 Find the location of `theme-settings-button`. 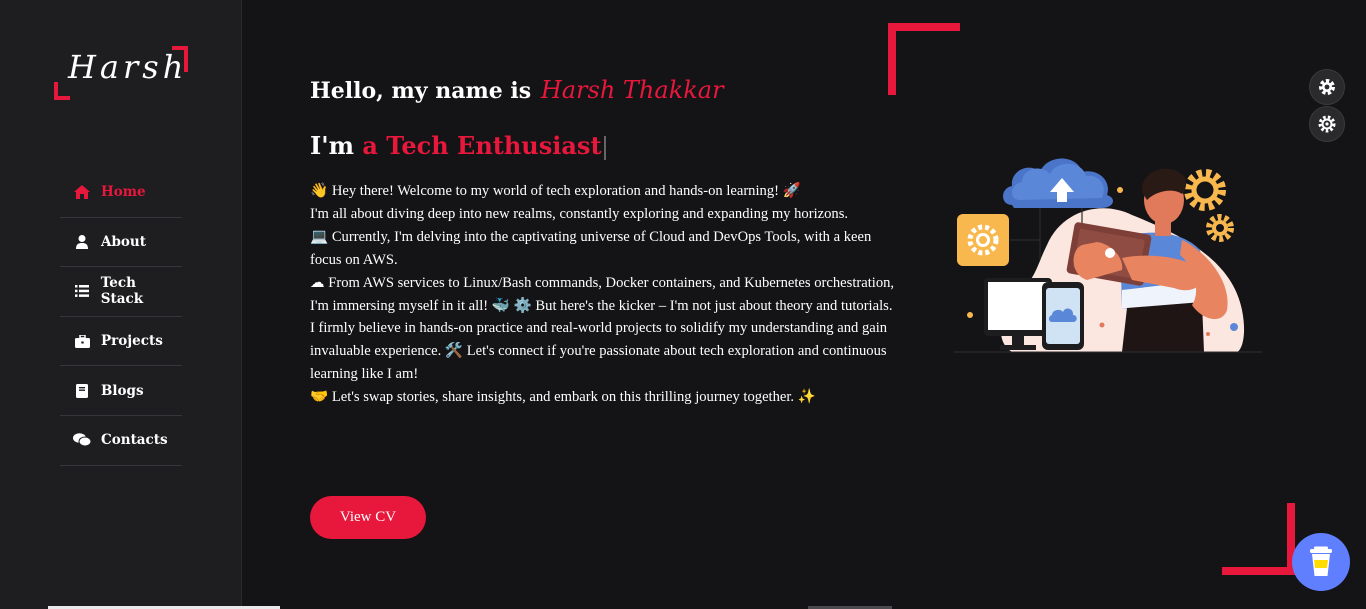

theme-settings-button is located at coordinates (1327, 124).